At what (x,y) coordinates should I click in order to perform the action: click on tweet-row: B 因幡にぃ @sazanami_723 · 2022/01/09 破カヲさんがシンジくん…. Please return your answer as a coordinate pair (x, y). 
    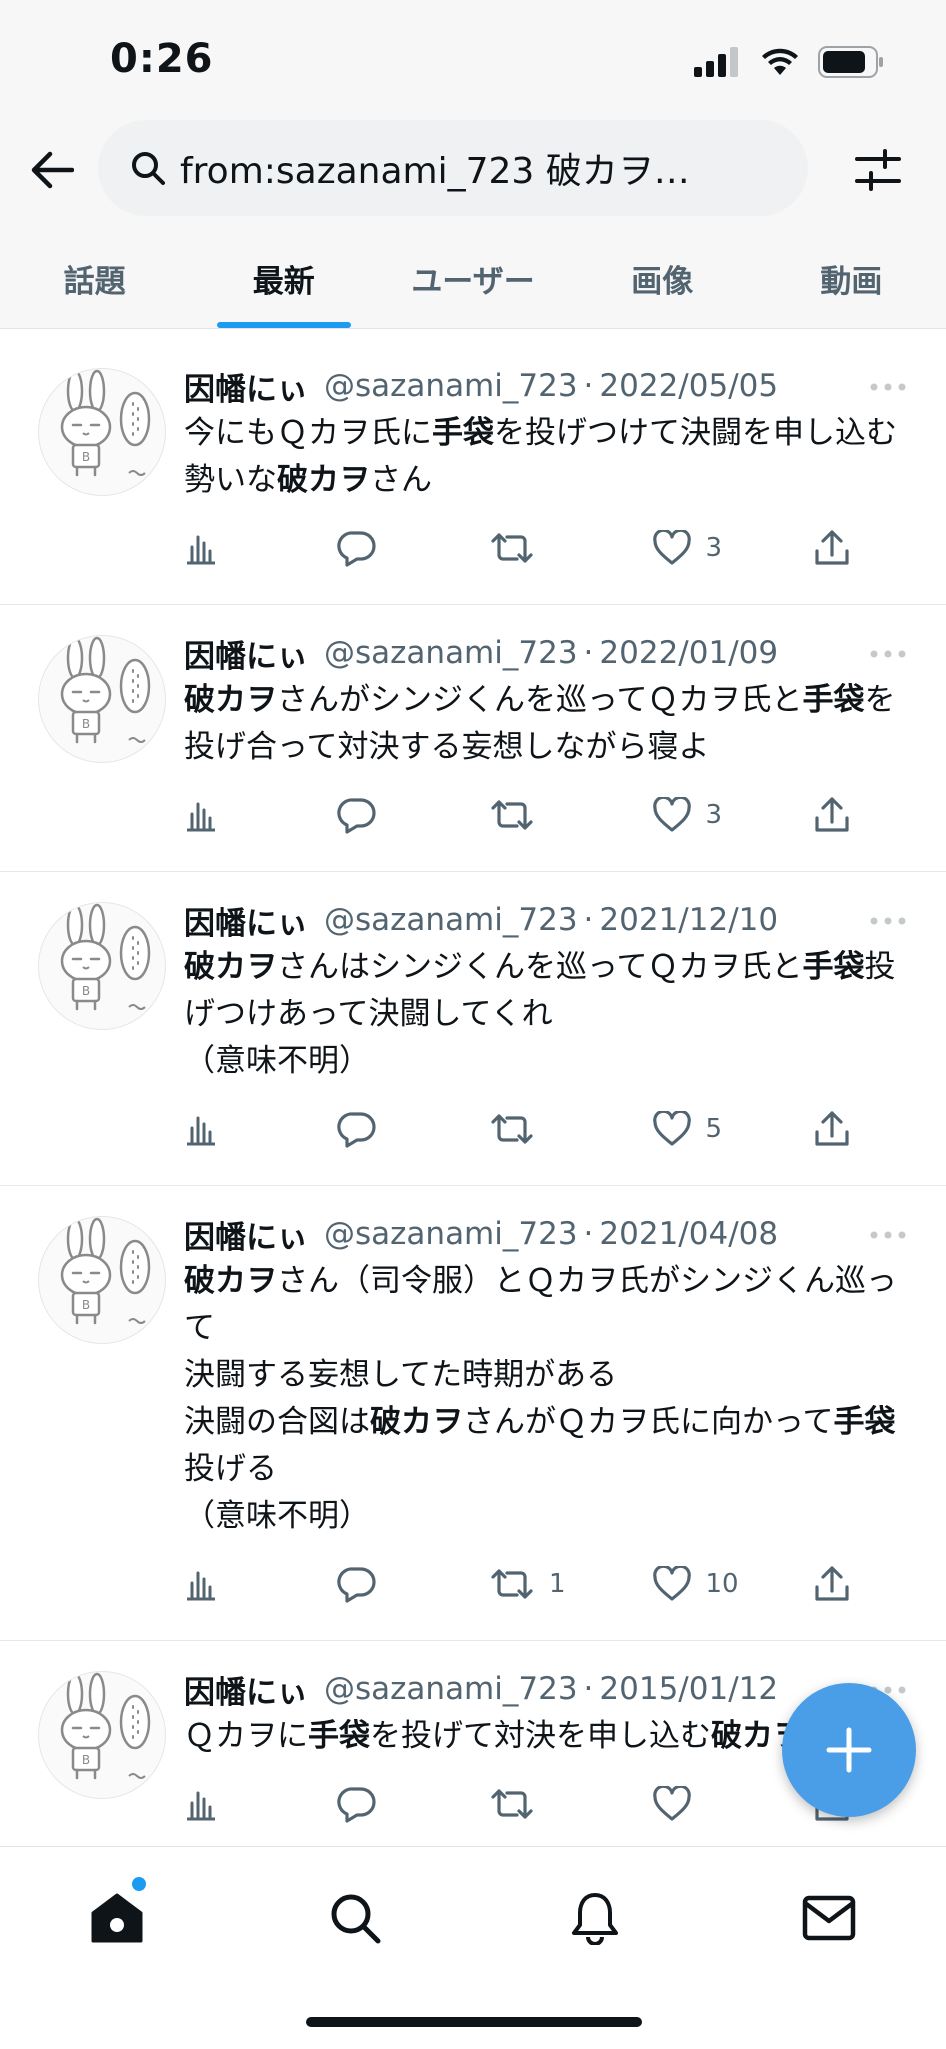
    Looking at the image, I should click on (473, 738).